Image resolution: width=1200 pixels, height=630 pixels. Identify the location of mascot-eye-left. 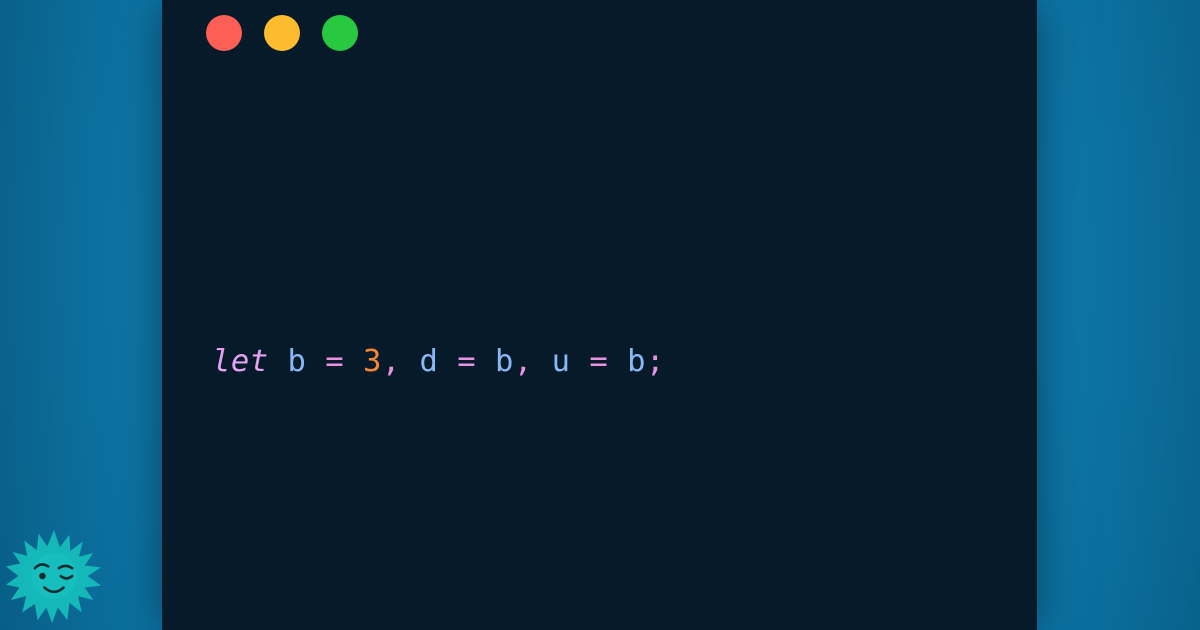
(42, 576).